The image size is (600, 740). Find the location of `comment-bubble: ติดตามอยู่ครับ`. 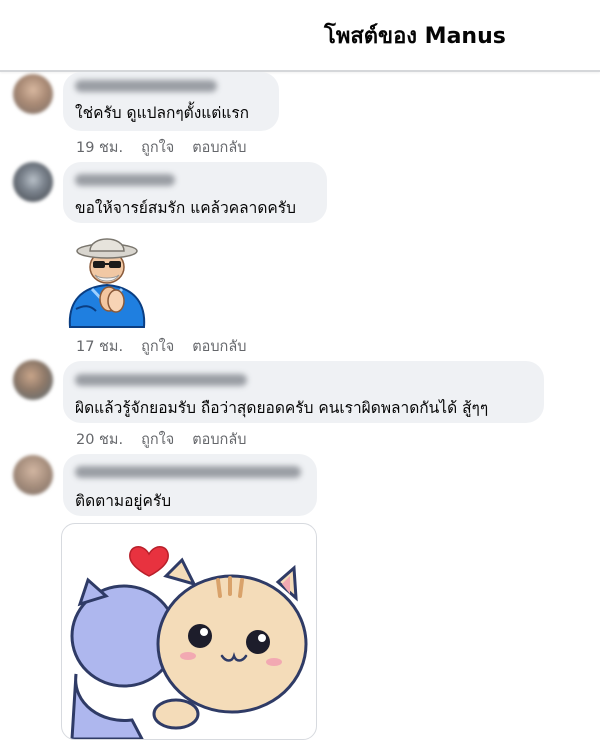

comment-bubble: ติดตามอยู่ครับ is located at coordinates (190, 485).